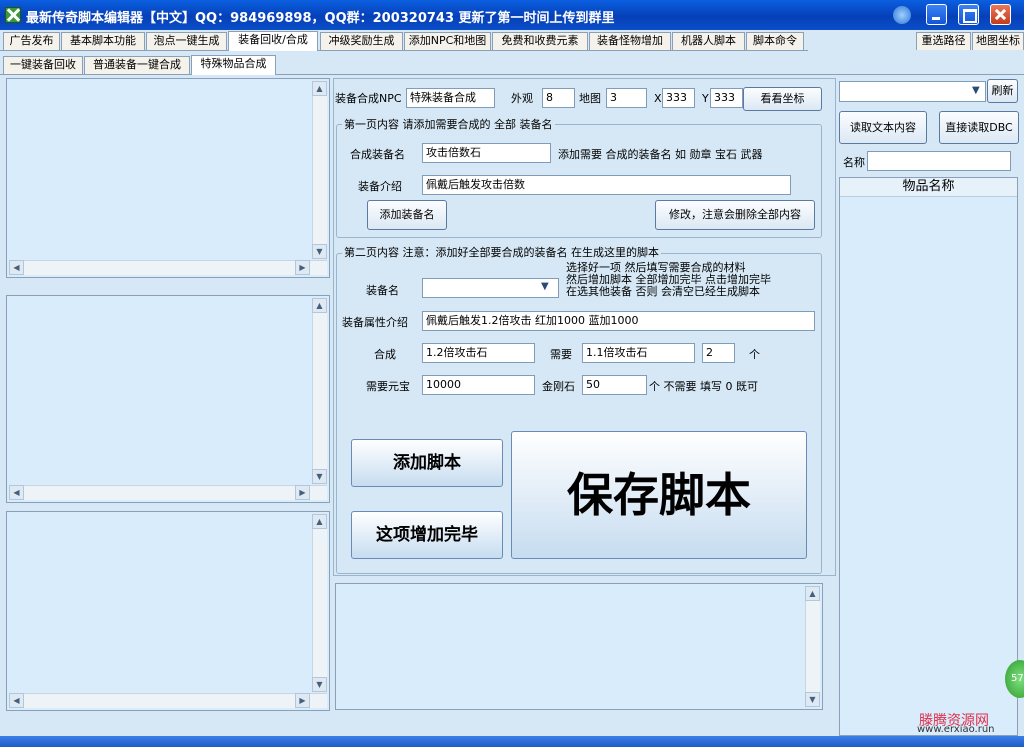 Image resolution: width=1024 pixels, height=747 pixels. I want to click on page1-title: 第一页内容 请添加需要合成的 全部 装备名, so click(448, 125).